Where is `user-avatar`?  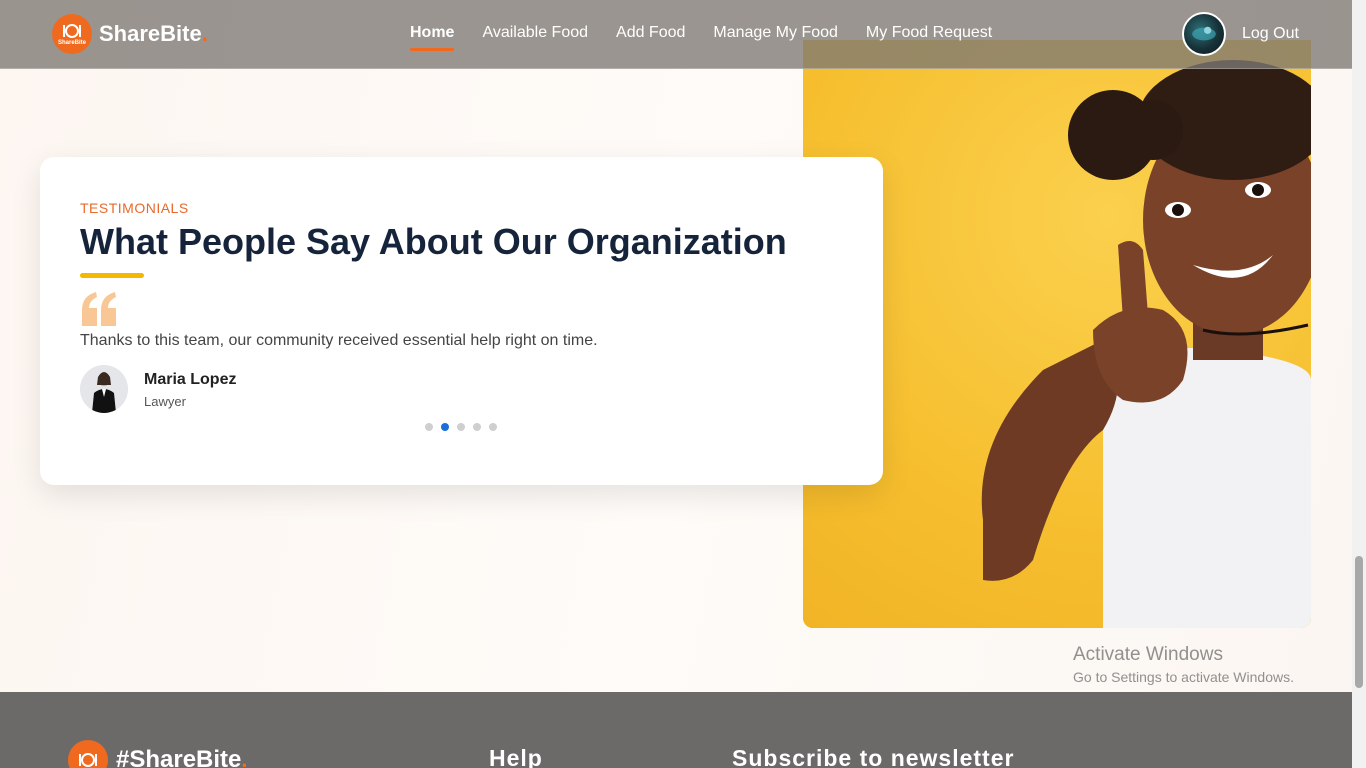 user-avatar is located at coordinates (1204, 34).